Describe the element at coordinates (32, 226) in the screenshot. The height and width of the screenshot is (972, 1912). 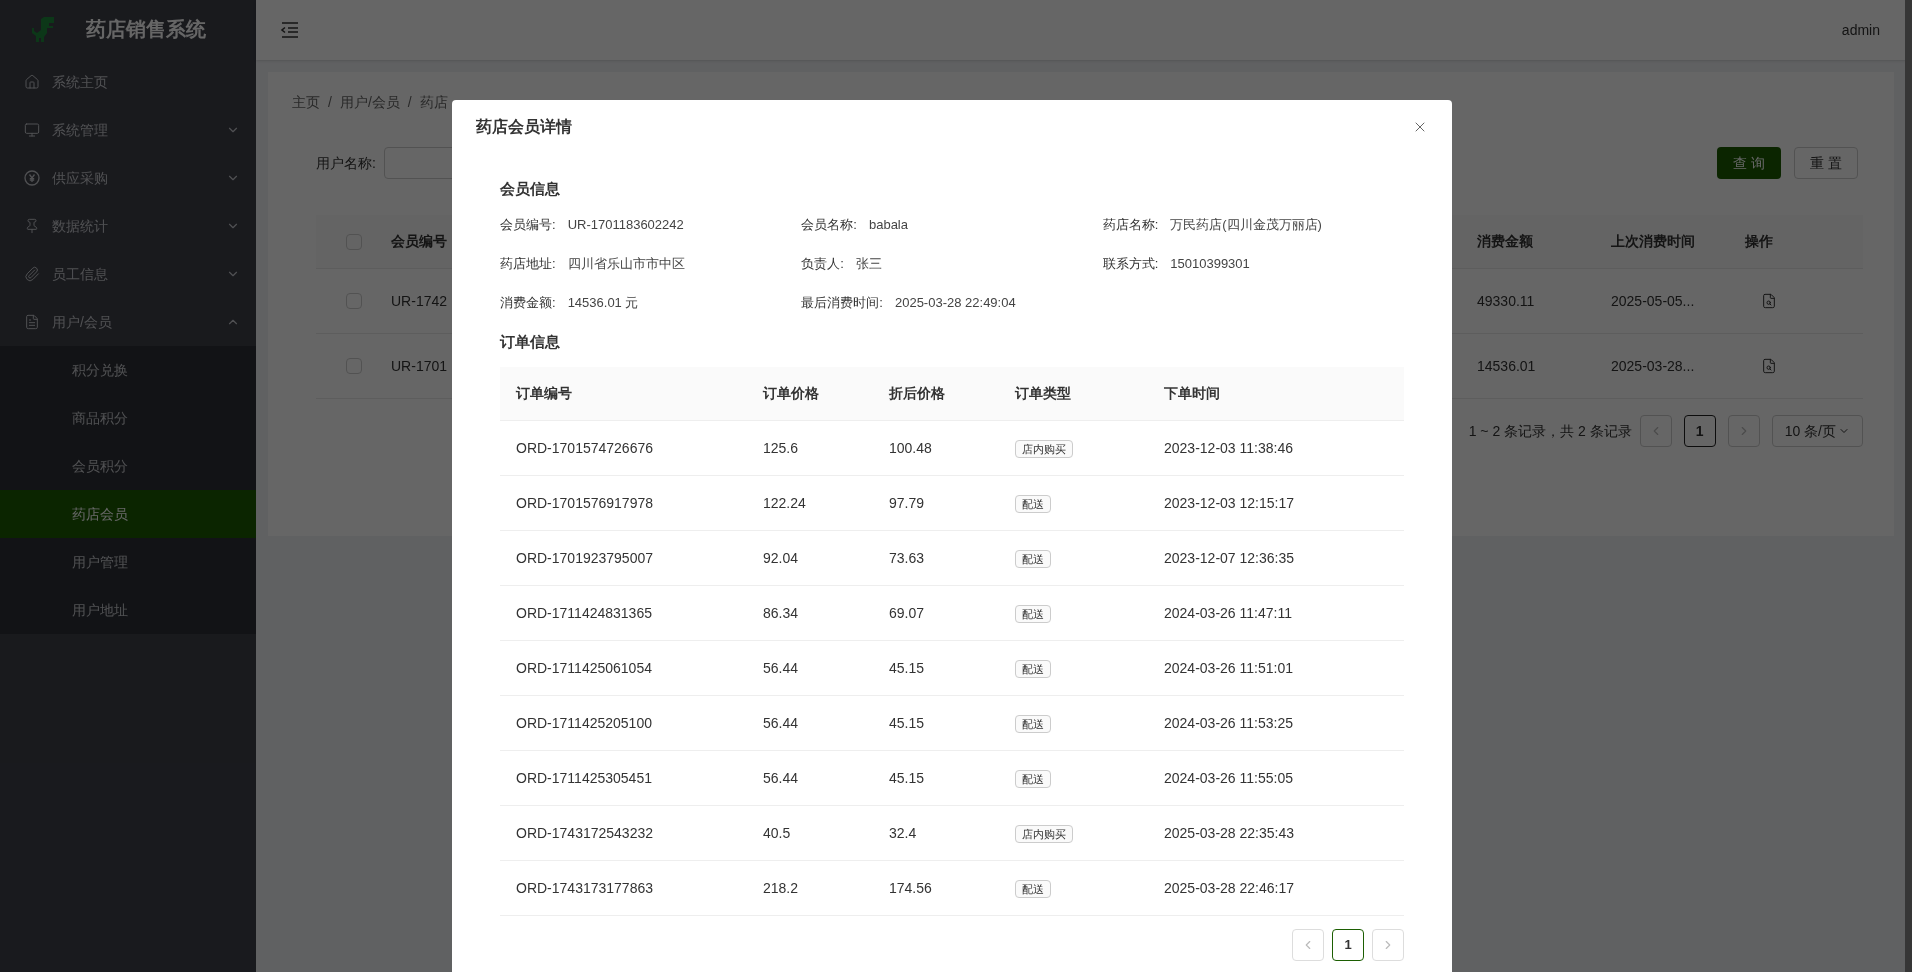
I see `pin-icon` at that location.